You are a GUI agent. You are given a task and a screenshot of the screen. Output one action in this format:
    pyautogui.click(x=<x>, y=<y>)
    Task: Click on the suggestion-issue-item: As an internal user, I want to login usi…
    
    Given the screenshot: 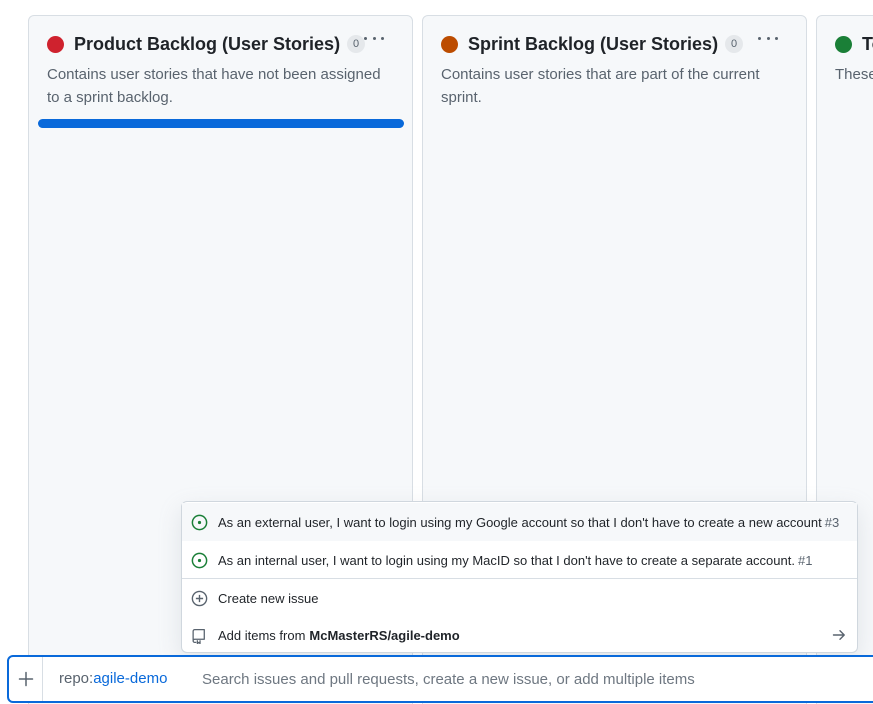 What is the action you would take?
    pyautogui.click(x=519, y=560)
    